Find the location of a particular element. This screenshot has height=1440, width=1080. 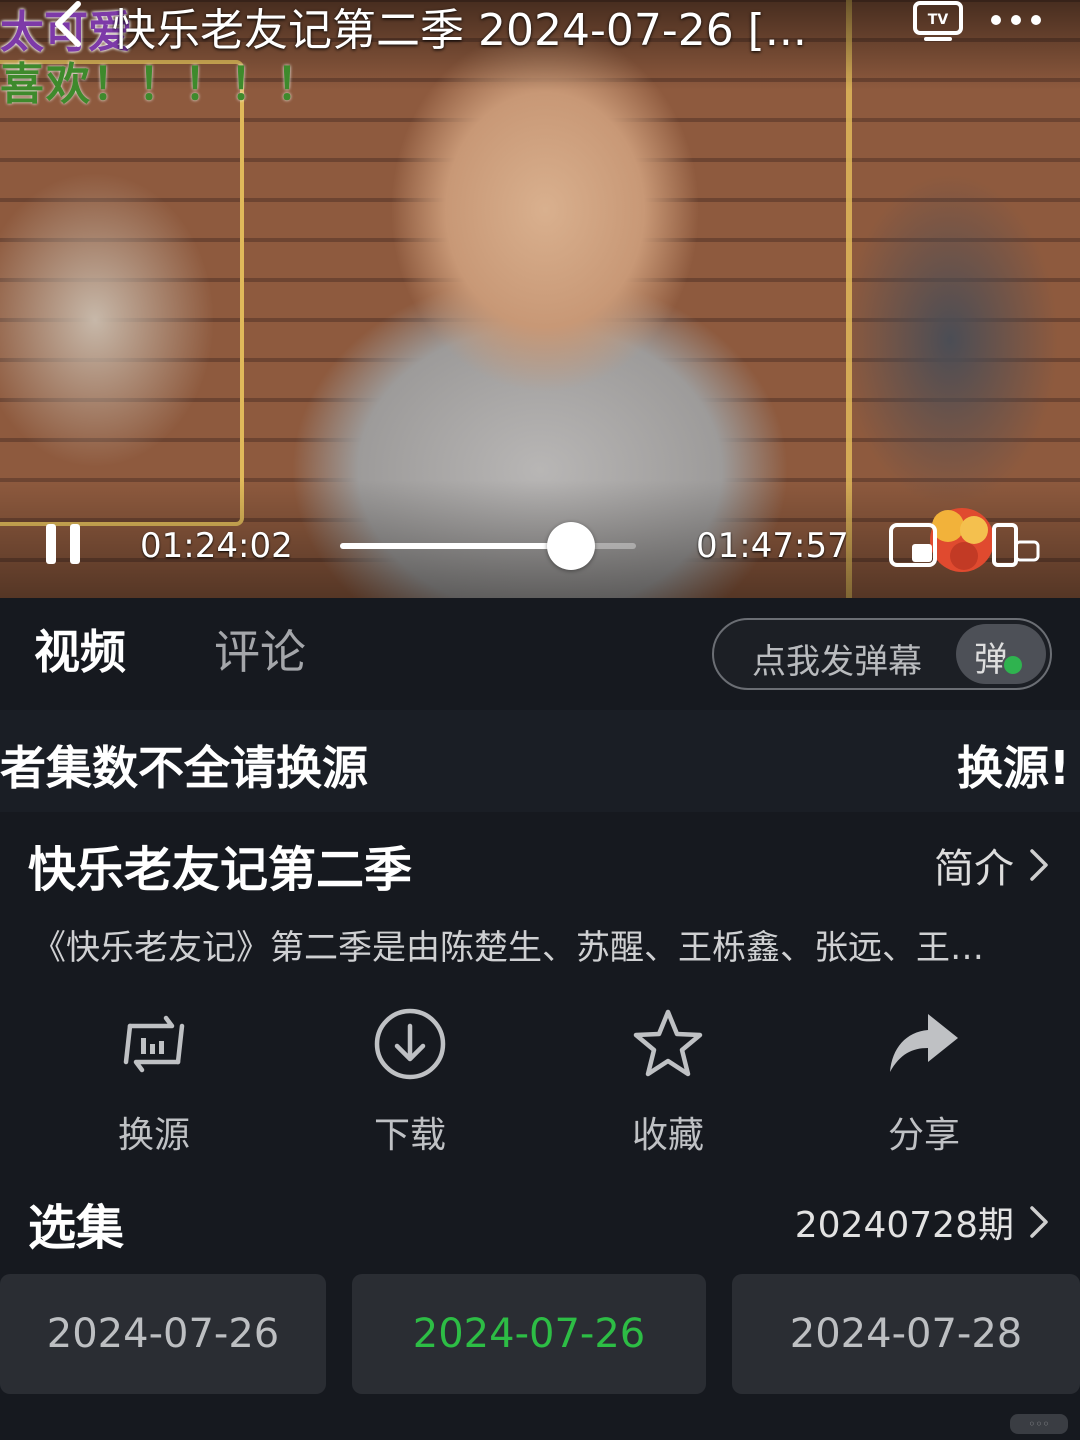

share-label: 分享 is located at coordinates (923, 1135).